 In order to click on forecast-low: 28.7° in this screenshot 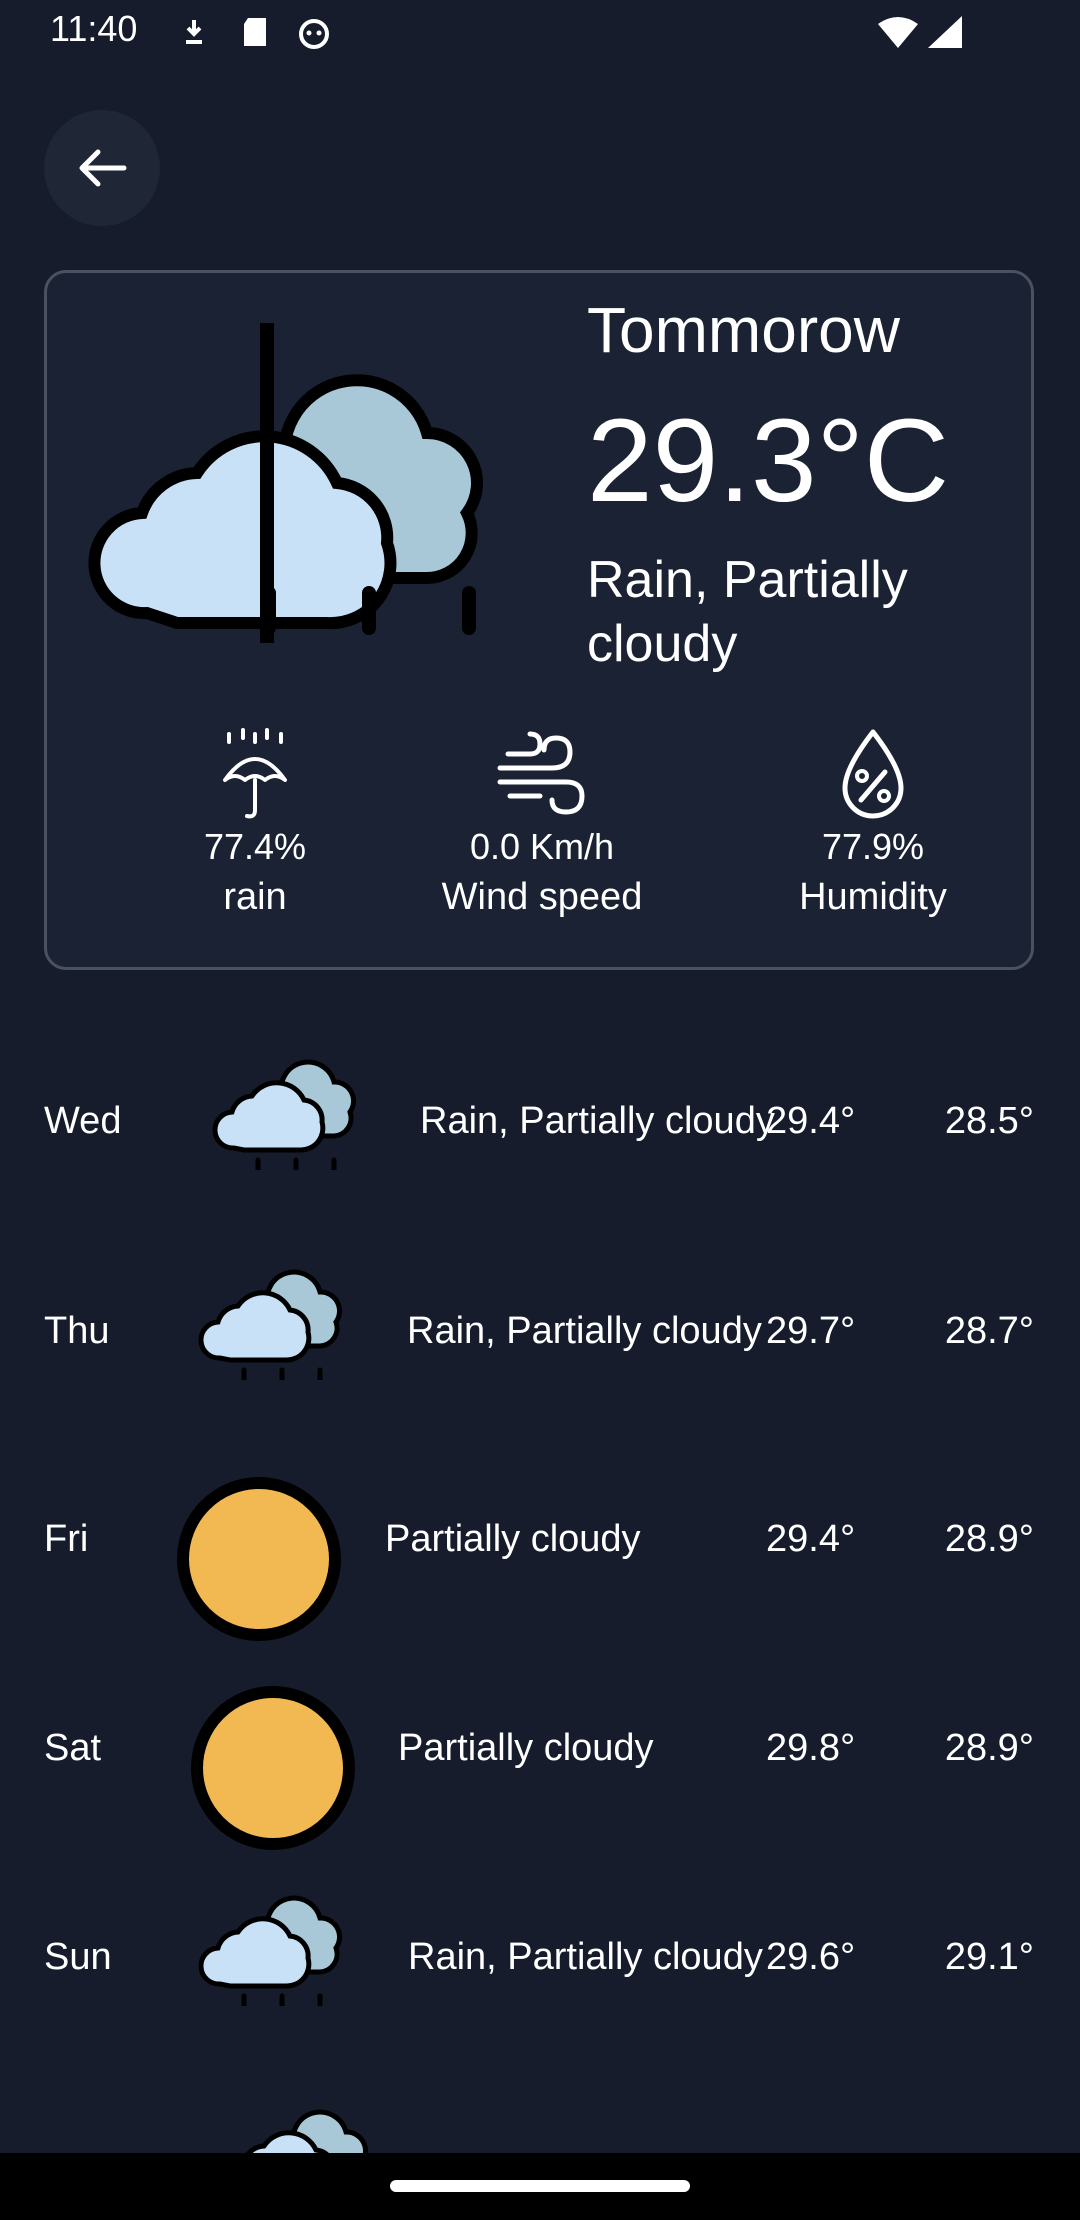, I will do `click(989, 1331)`.